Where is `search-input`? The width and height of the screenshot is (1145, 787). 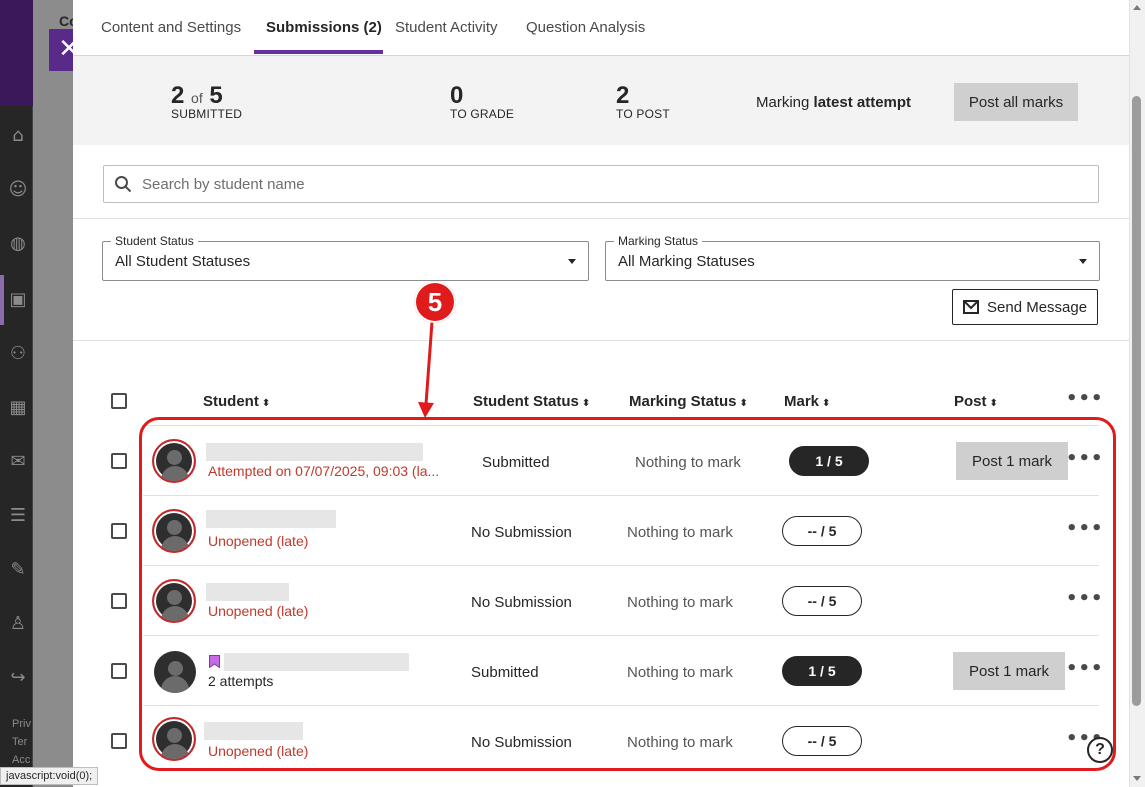 search-input is located at coordinates (592, 184).